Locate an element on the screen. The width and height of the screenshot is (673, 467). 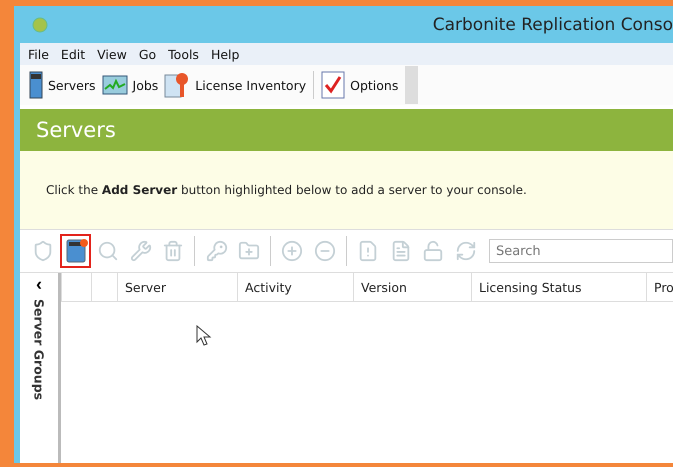
nav-button: Jobs is located at coordinates (130, 85).